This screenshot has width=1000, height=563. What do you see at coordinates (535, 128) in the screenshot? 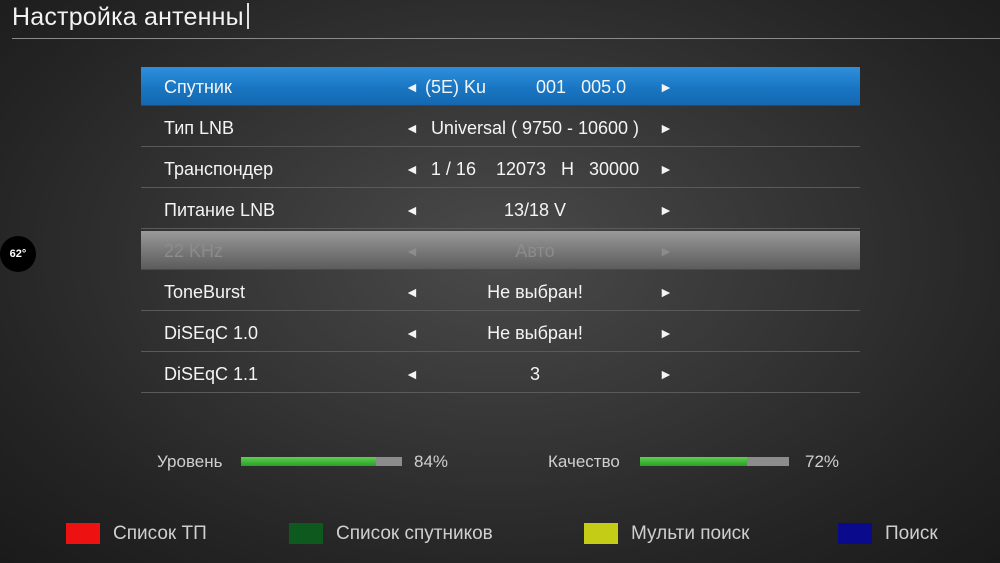
I see `setting-value: Universal ( 9750 - 10600 )` at bounding box center [535, 128].